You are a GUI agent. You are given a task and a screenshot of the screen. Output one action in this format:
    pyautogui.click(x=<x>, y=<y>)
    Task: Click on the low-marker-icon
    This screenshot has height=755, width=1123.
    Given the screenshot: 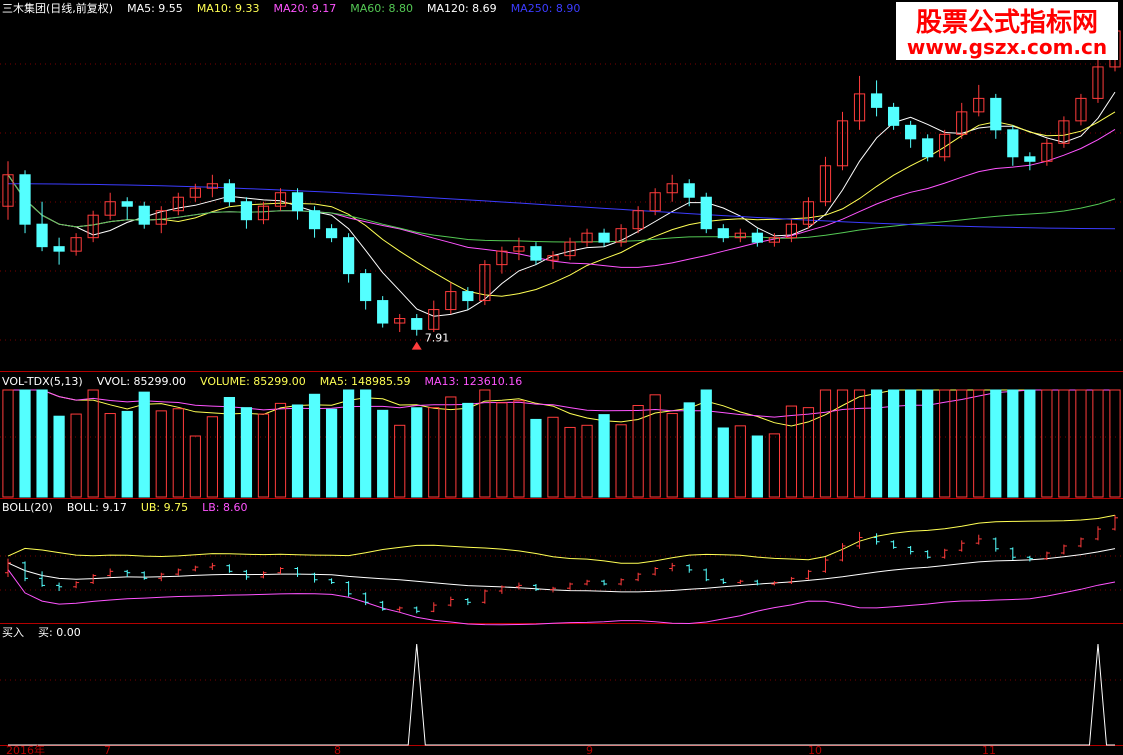 What is the action you would take?
    pyautogui.click(x=416, y=345)
    